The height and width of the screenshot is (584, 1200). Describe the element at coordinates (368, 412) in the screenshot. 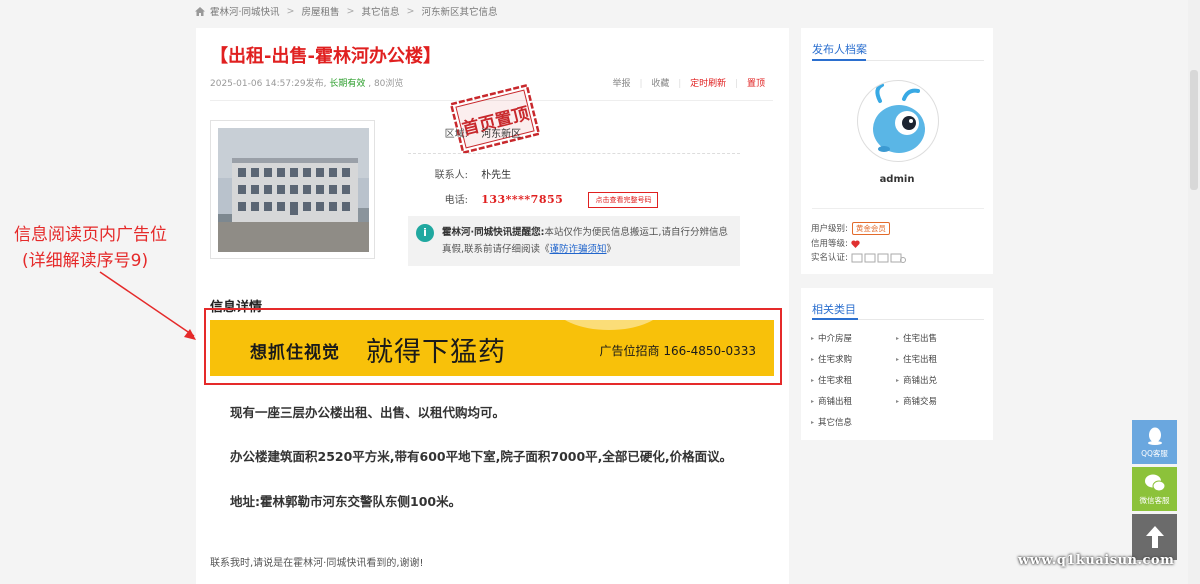

I see `detail-paragraph: 现有一座三层办公楼出租、出售、以租代购均可。` at that location.